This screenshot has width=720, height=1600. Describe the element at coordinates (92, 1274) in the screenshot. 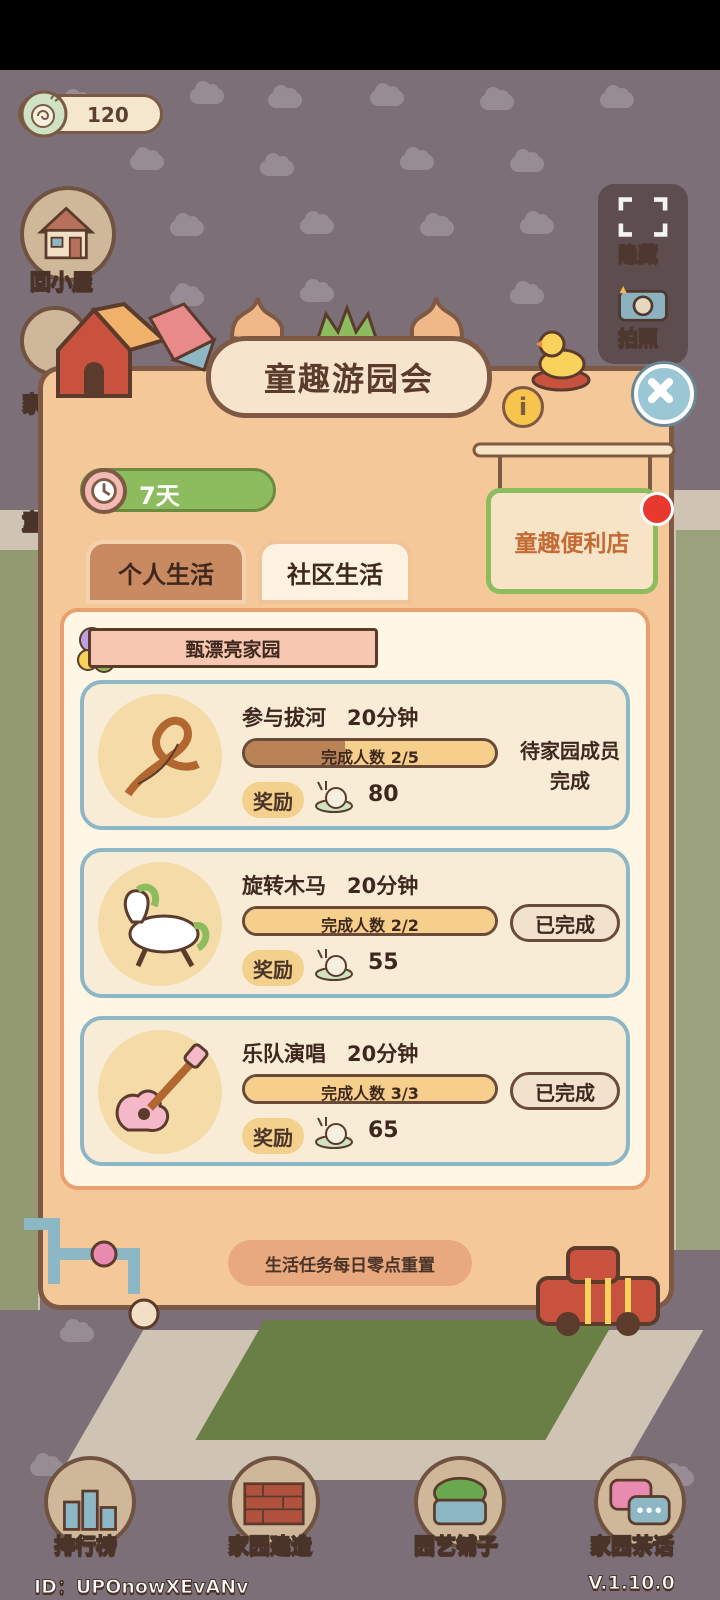

I see `pipe-decoration` at that location.